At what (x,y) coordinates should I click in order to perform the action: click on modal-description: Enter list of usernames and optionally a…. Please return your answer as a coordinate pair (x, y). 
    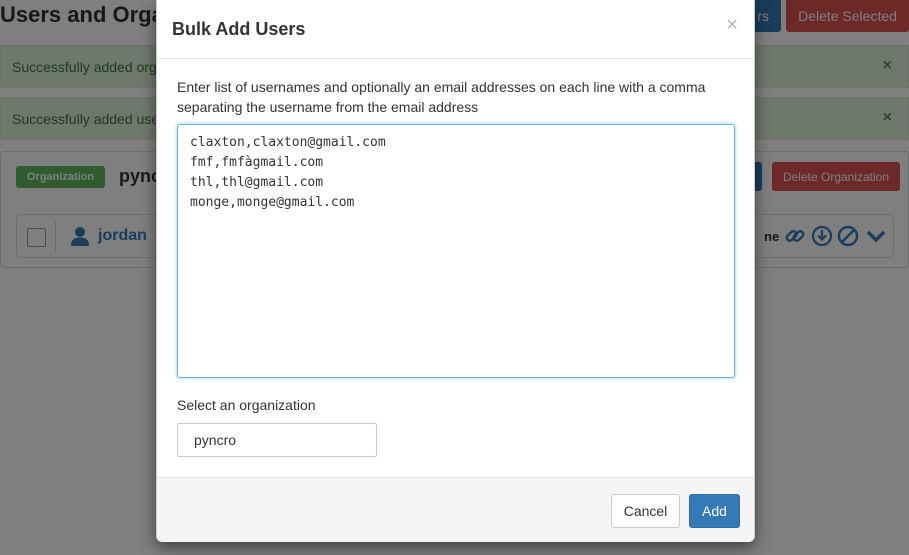
    Looking at the image, I should click on (441, 97).